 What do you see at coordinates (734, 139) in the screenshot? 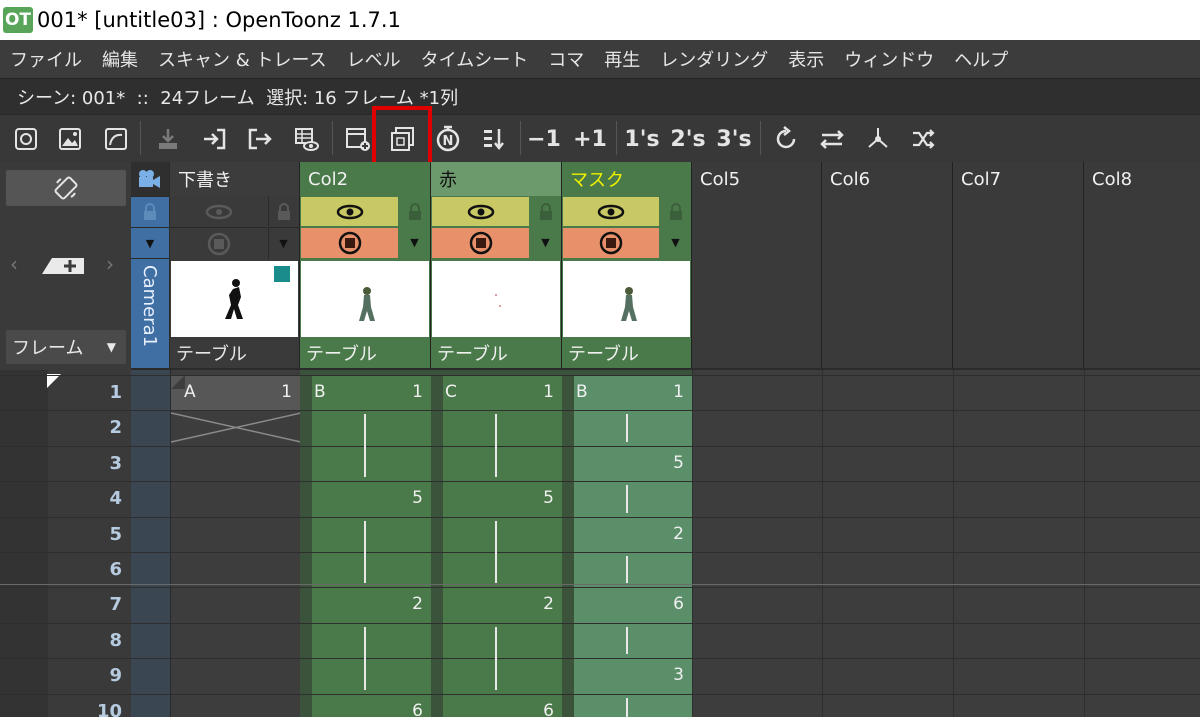
I see `reframe-3s-button: 3's` at bounding box center [734, 139].